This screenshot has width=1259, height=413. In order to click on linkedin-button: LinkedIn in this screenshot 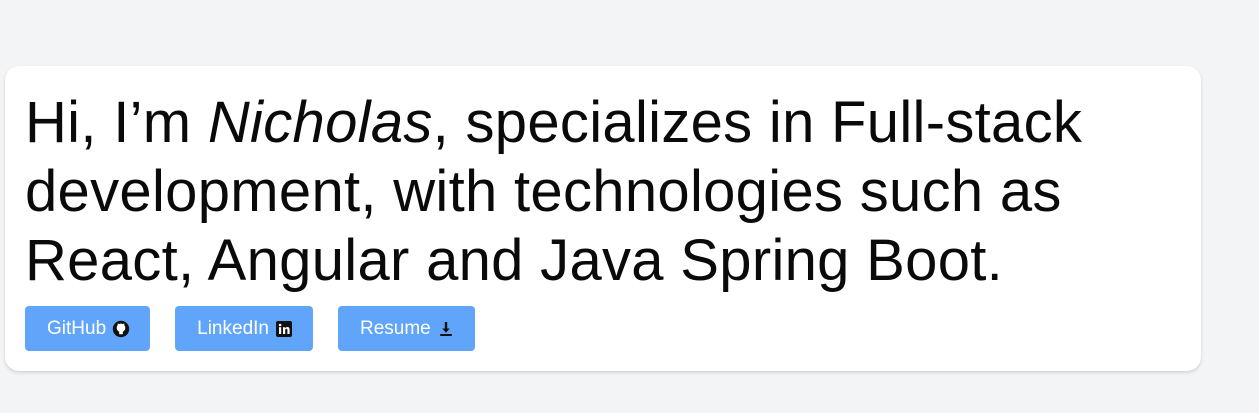, I will do `click(244, 328)`.